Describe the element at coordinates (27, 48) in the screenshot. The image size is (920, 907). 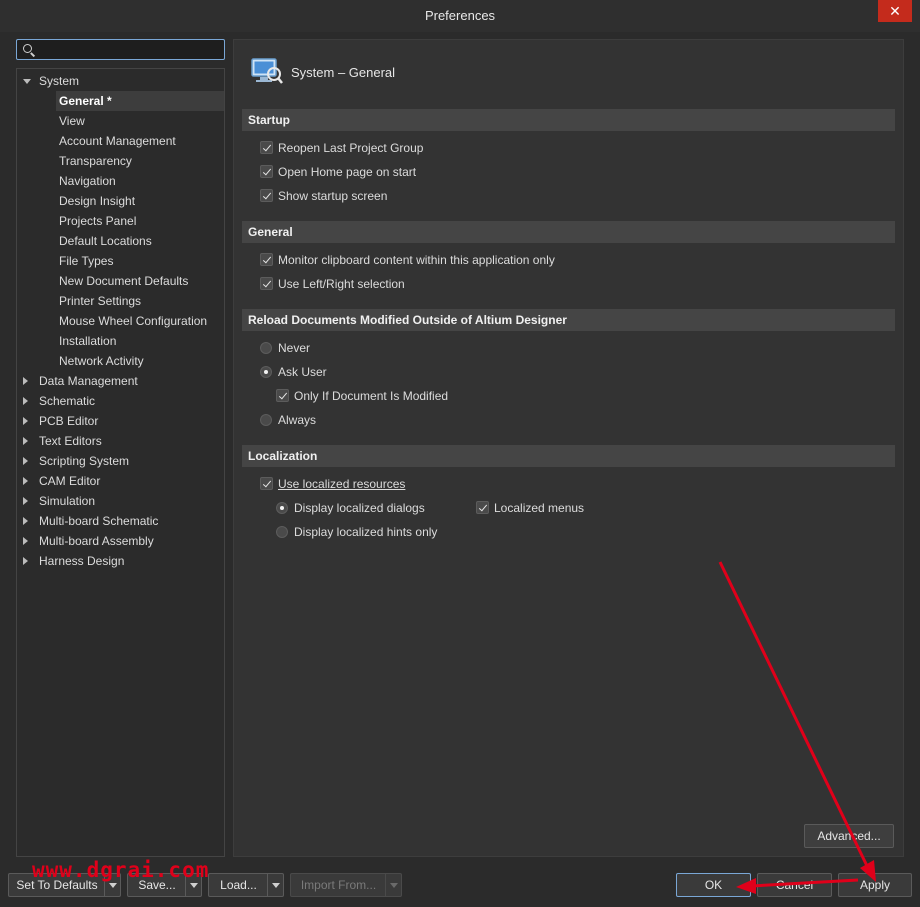
I see `search-icon` at that location.